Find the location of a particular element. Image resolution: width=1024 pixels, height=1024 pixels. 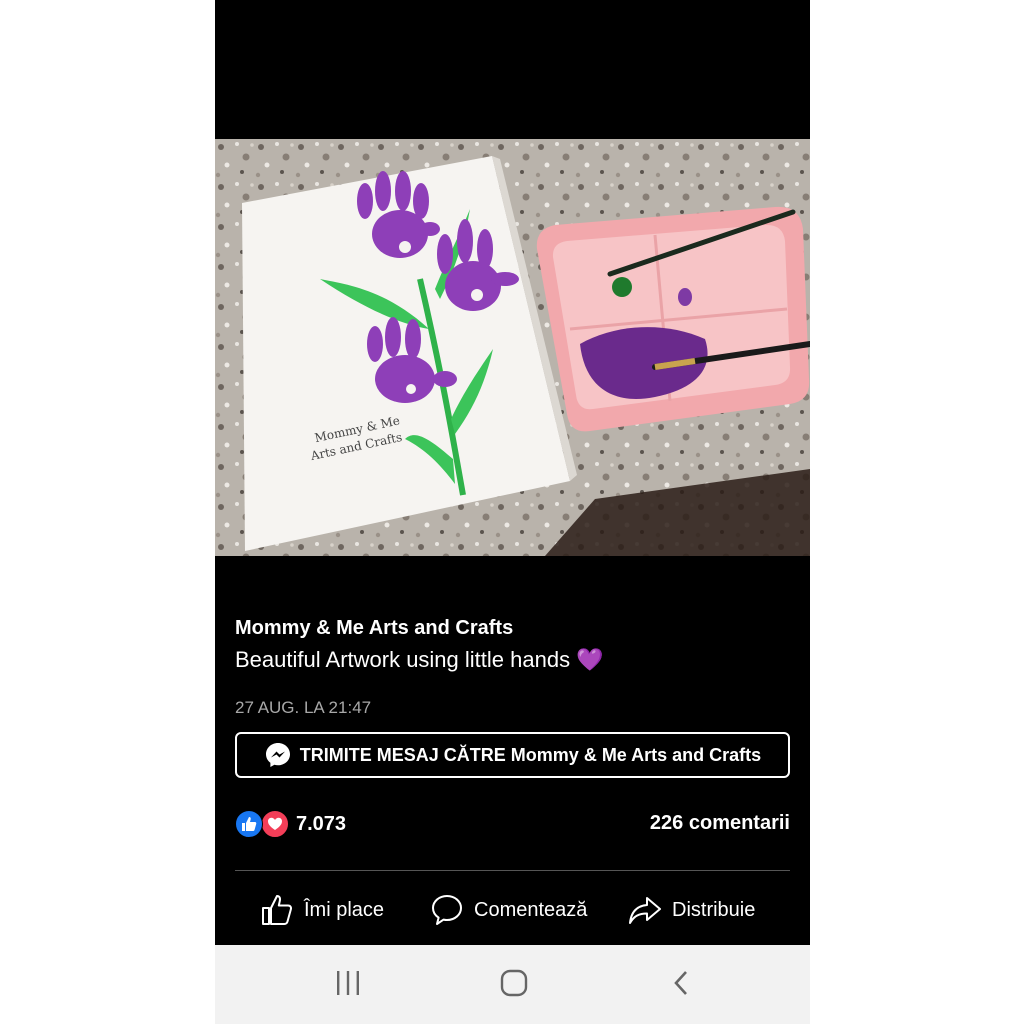

share-label: Distribuie is located at coordinates (714, 909).